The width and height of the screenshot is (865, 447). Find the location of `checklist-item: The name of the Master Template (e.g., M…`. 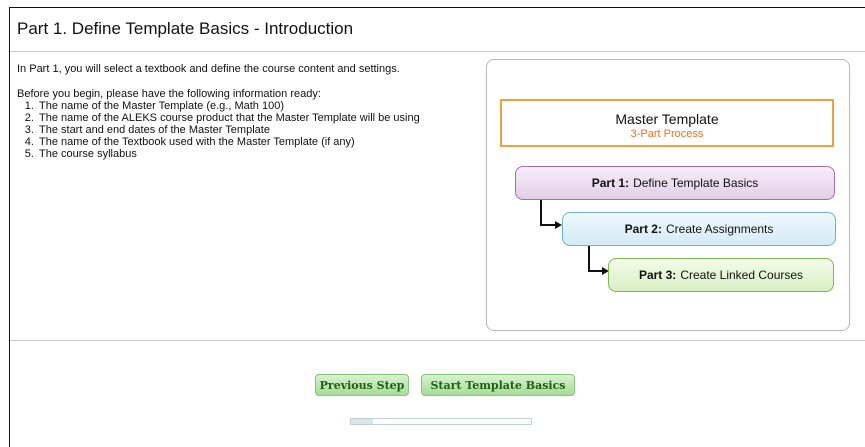

checklist-item: The name of the Master Template (e.g., M… is located at coordinates (228, 106).